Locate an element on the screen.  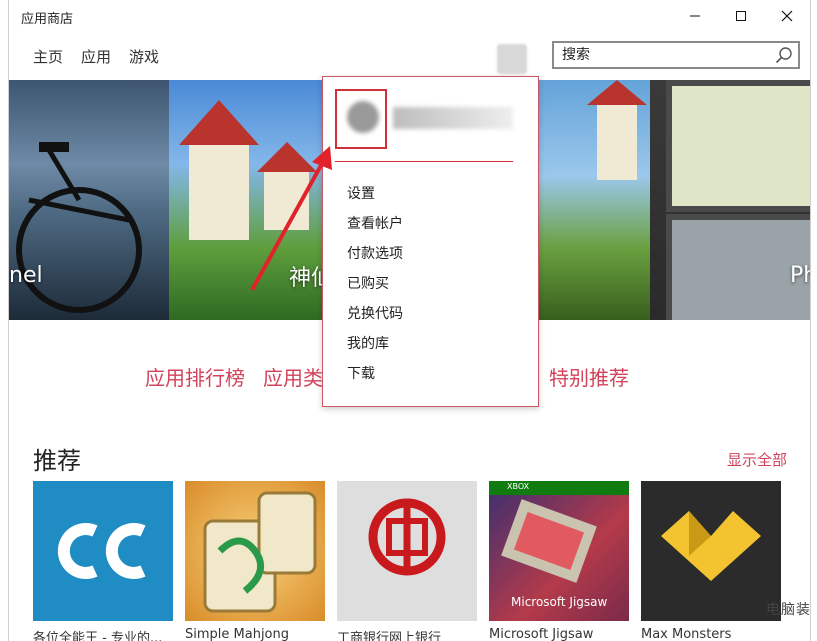
category-app-types: 应用类 is located at coordinates (293, 376).